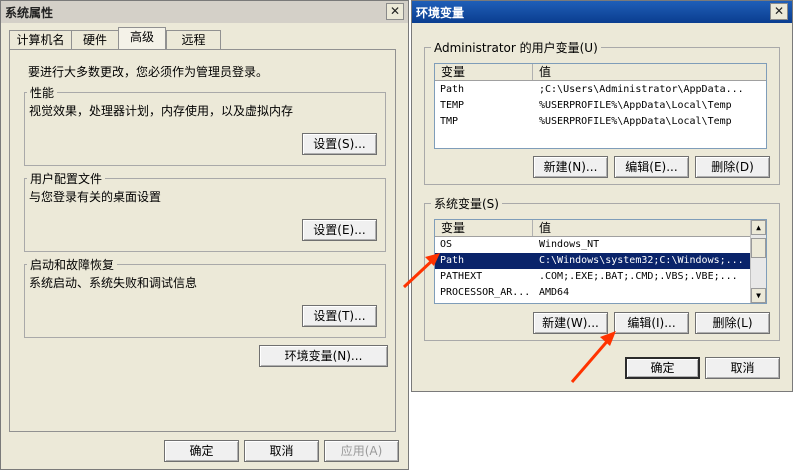 The width and height of the screenshot is (793, 475). What do you see at coordinates (593, 293) in the screenshot?
I see `list-item: PROCESSOR_AR... AMD64` at bounding box center [593, 293].